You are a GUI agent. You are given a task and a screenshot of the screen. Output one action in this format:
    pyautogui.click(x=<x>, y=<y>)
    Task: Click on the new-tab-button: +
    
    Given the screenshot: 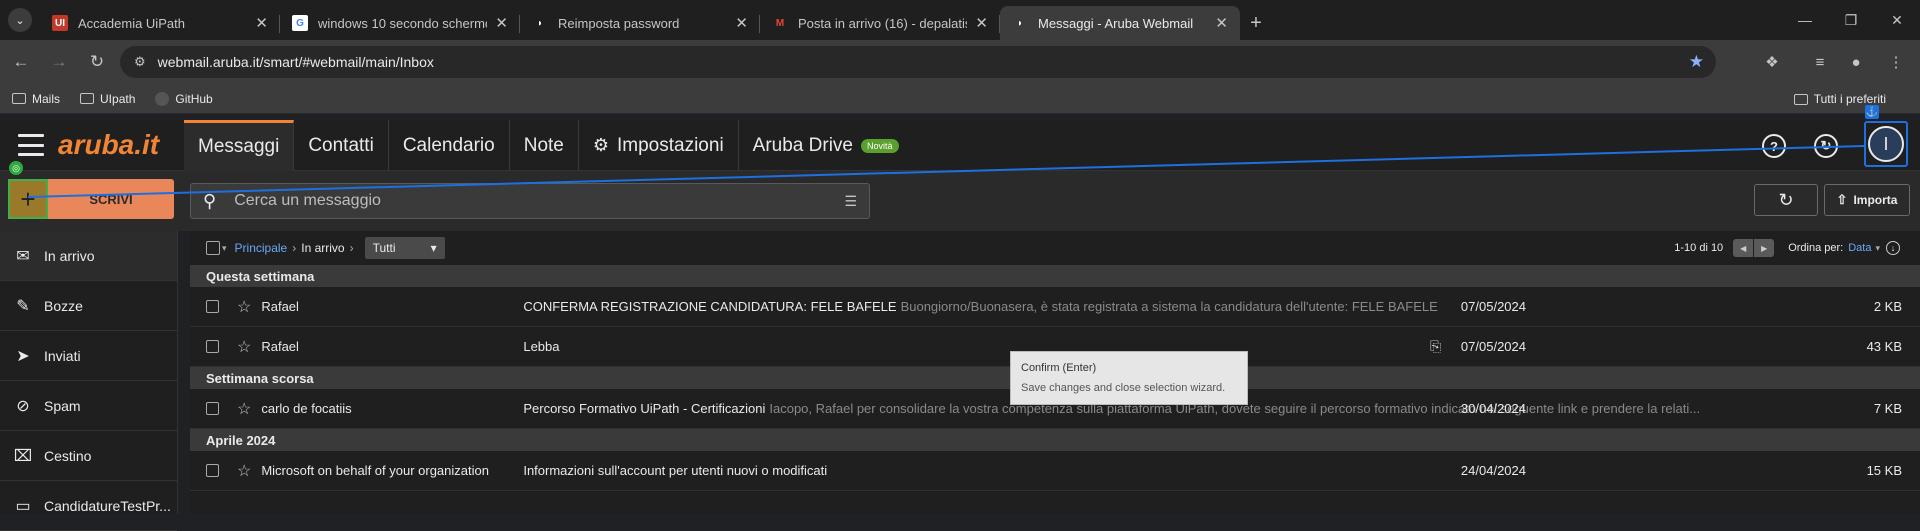 What is the action you would take?
    pyautogui.click(x=1256, y=23)
    